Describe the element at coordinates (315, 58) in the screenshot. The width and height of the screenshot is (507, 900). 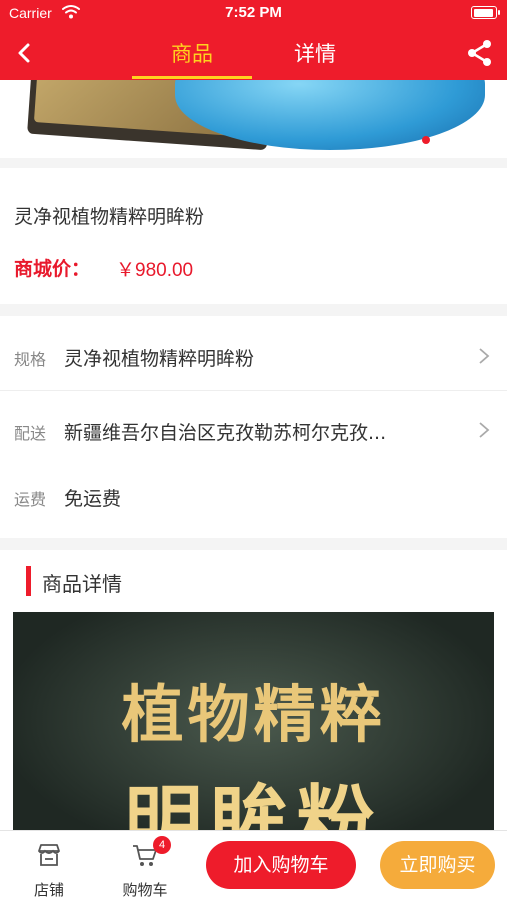
I see `tab-detail: 详情` at that location.